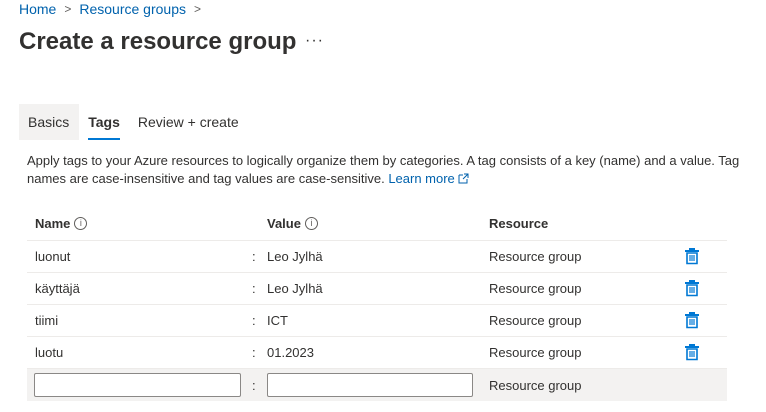 This screenshot has height=412, width=766. I want to click on header-value: Value i, so click(292, 223).